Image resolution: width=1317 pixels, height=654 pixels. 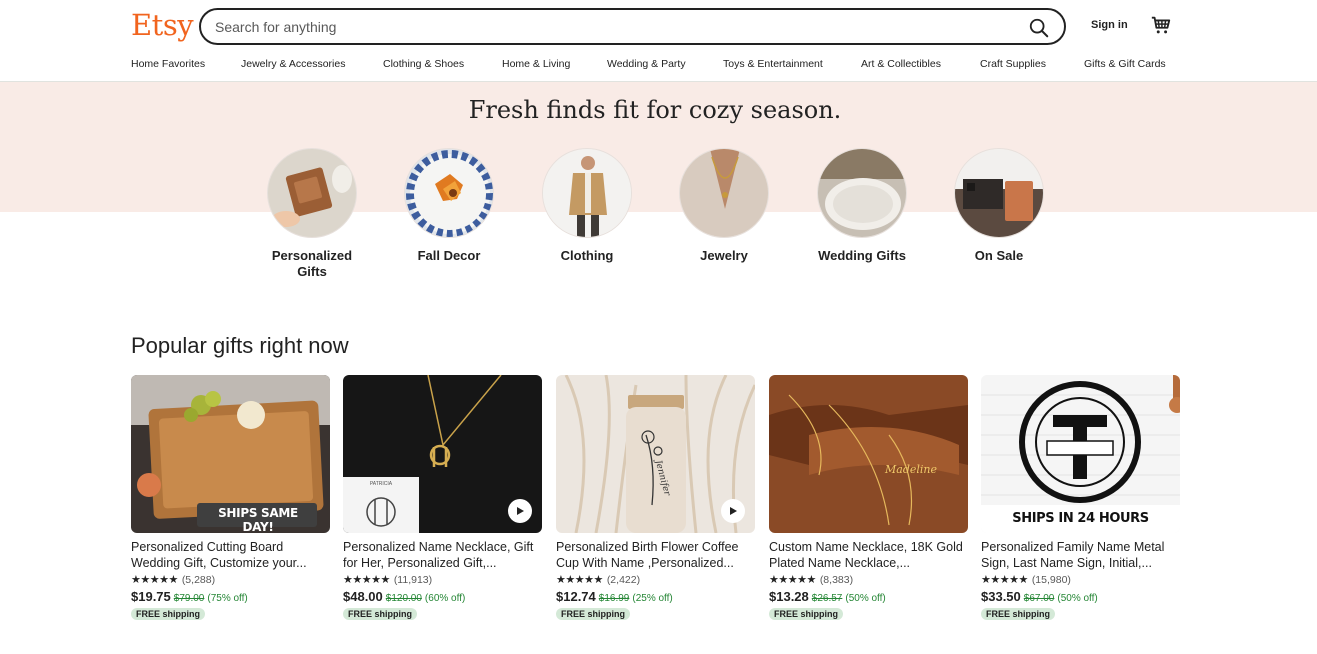 I want to click on category-wedding-gifts: Wedding Gifts, so click(x=862, y=206).